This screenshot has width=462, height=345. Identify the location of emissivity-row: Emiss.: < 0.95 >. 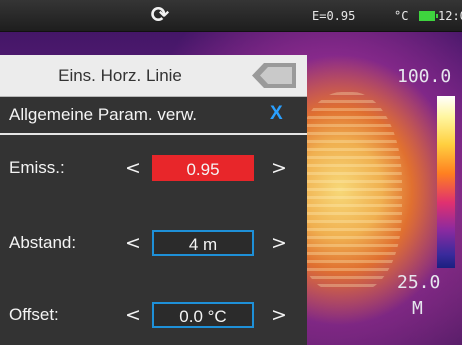
(153, 169).